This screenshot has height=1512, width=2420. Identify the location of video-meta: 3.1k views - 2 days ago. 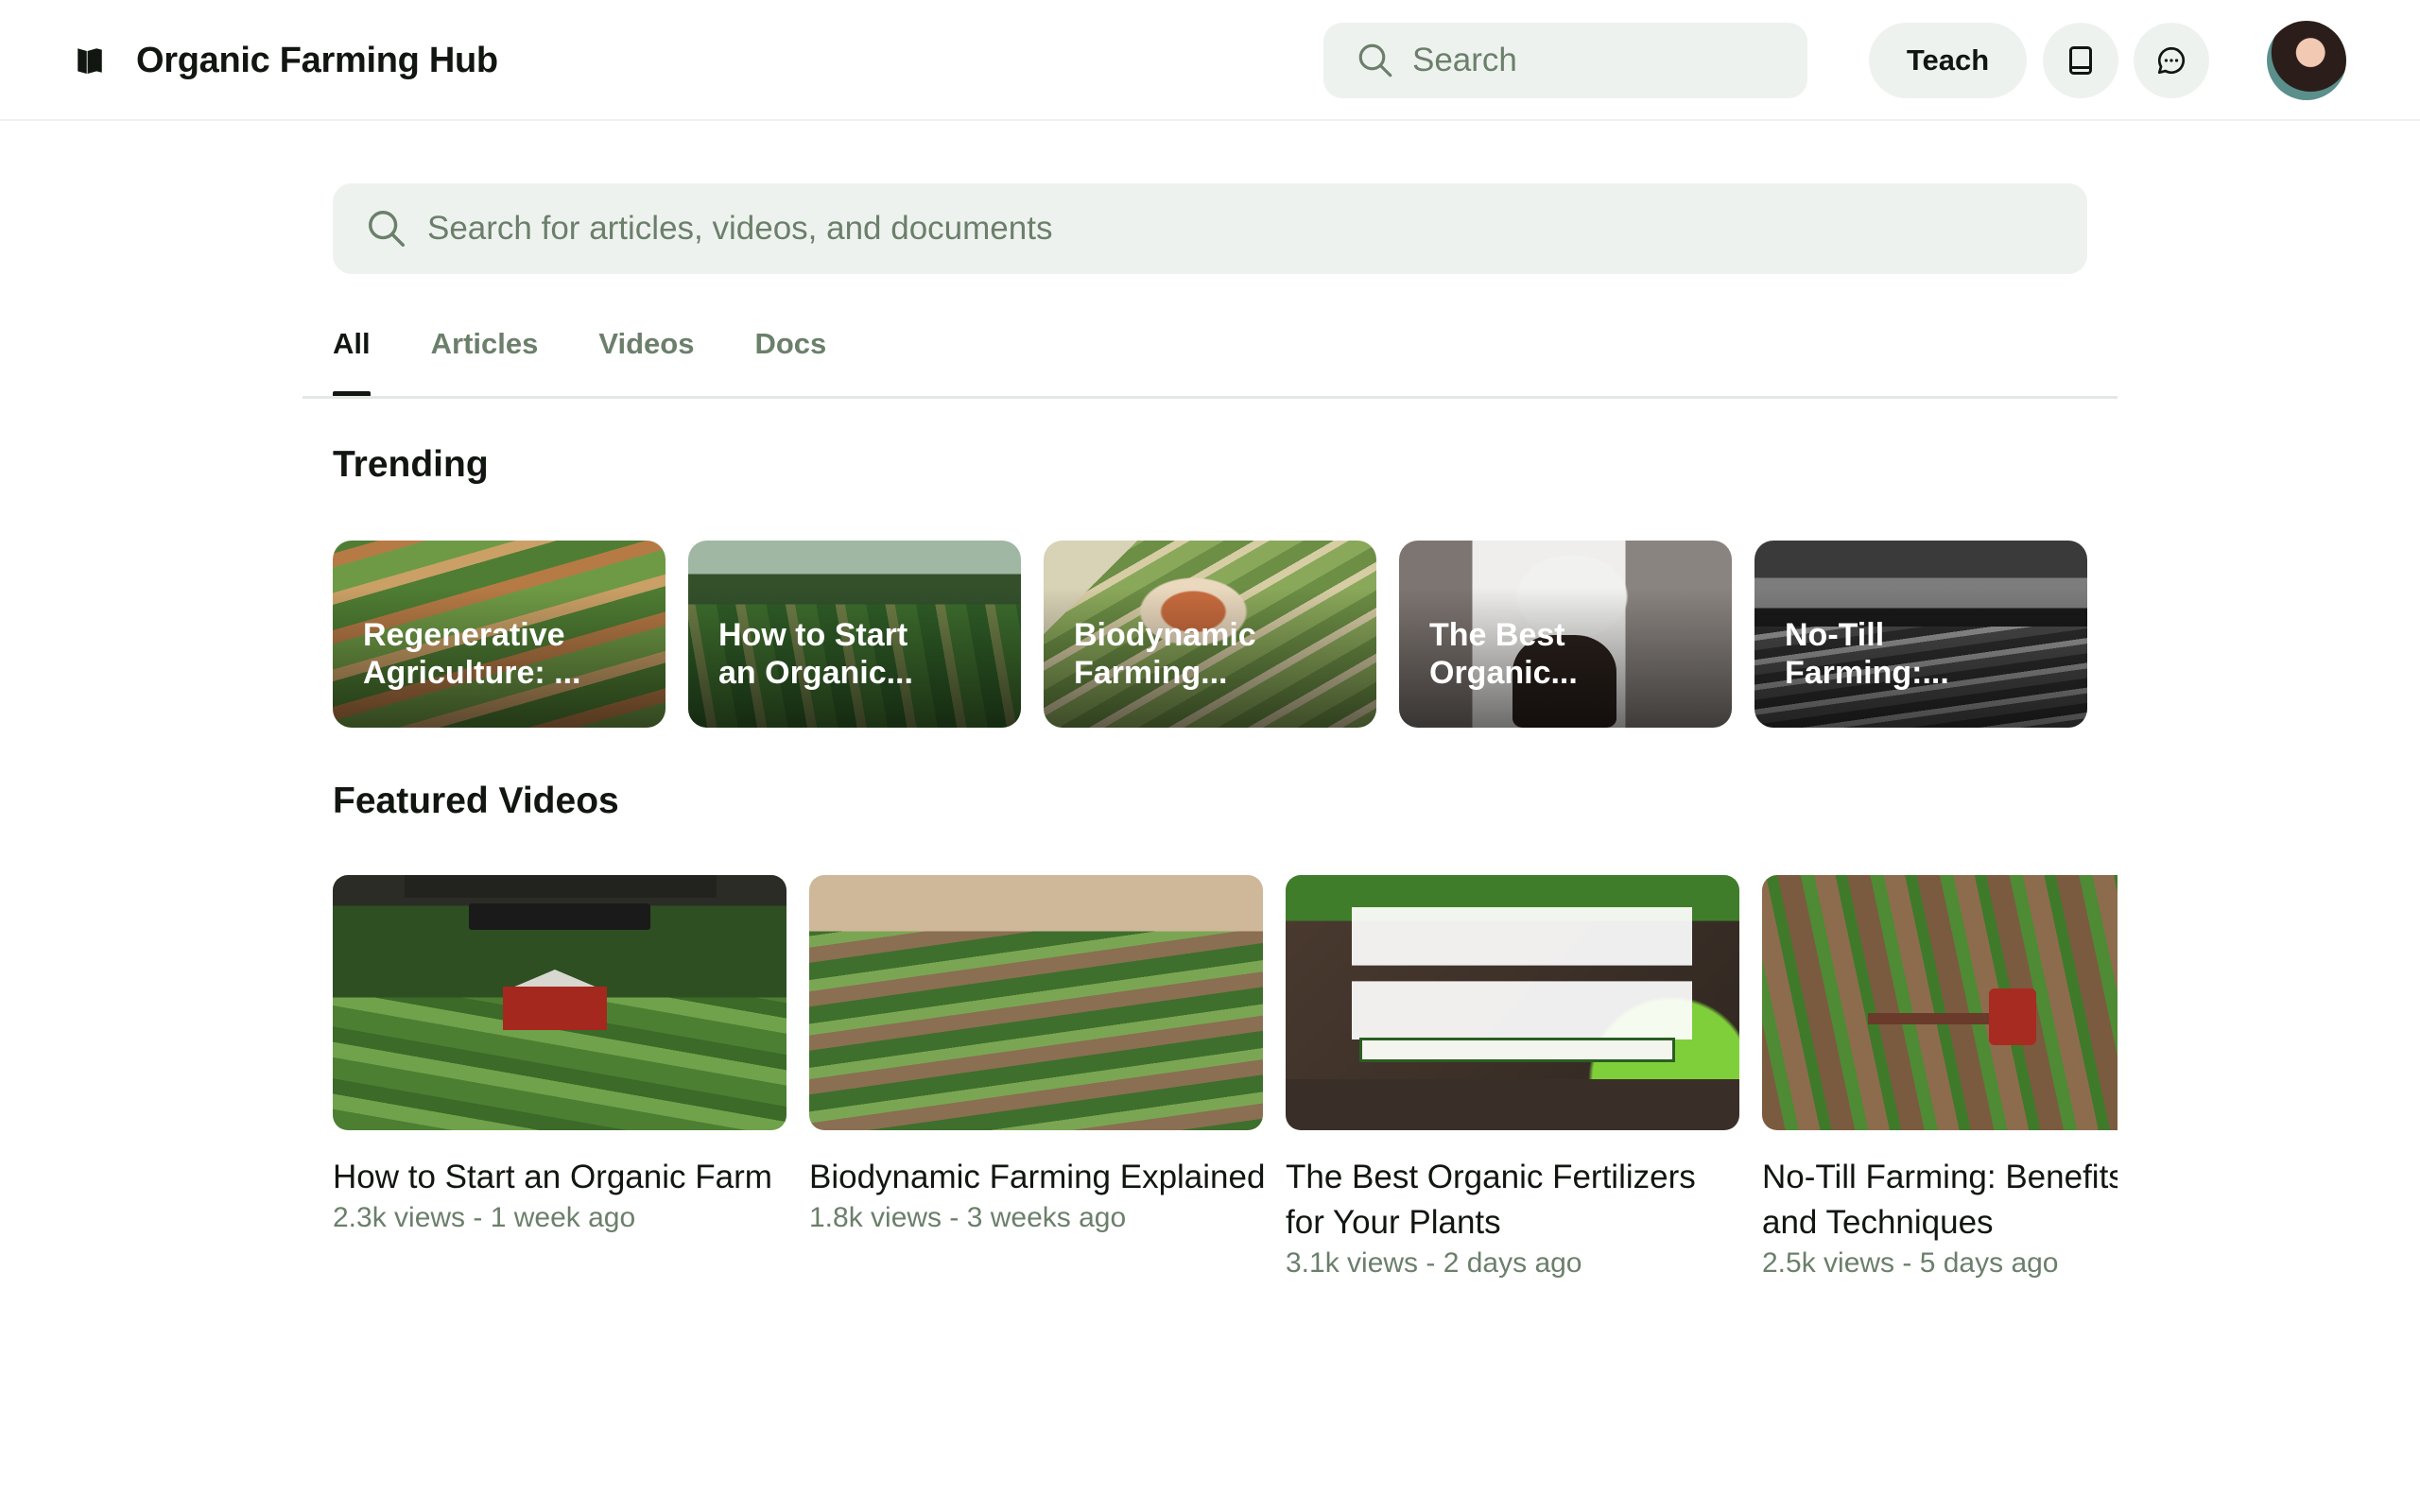
(1434, 1263).